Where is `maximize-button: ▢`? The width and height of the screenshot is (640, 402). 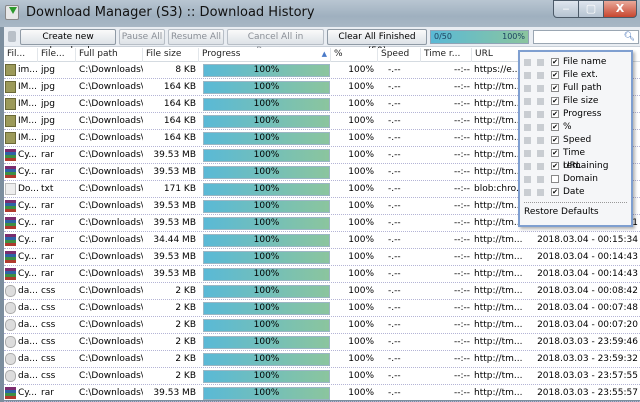
maximize-button: ▢ is located at coordinates (591, 9).